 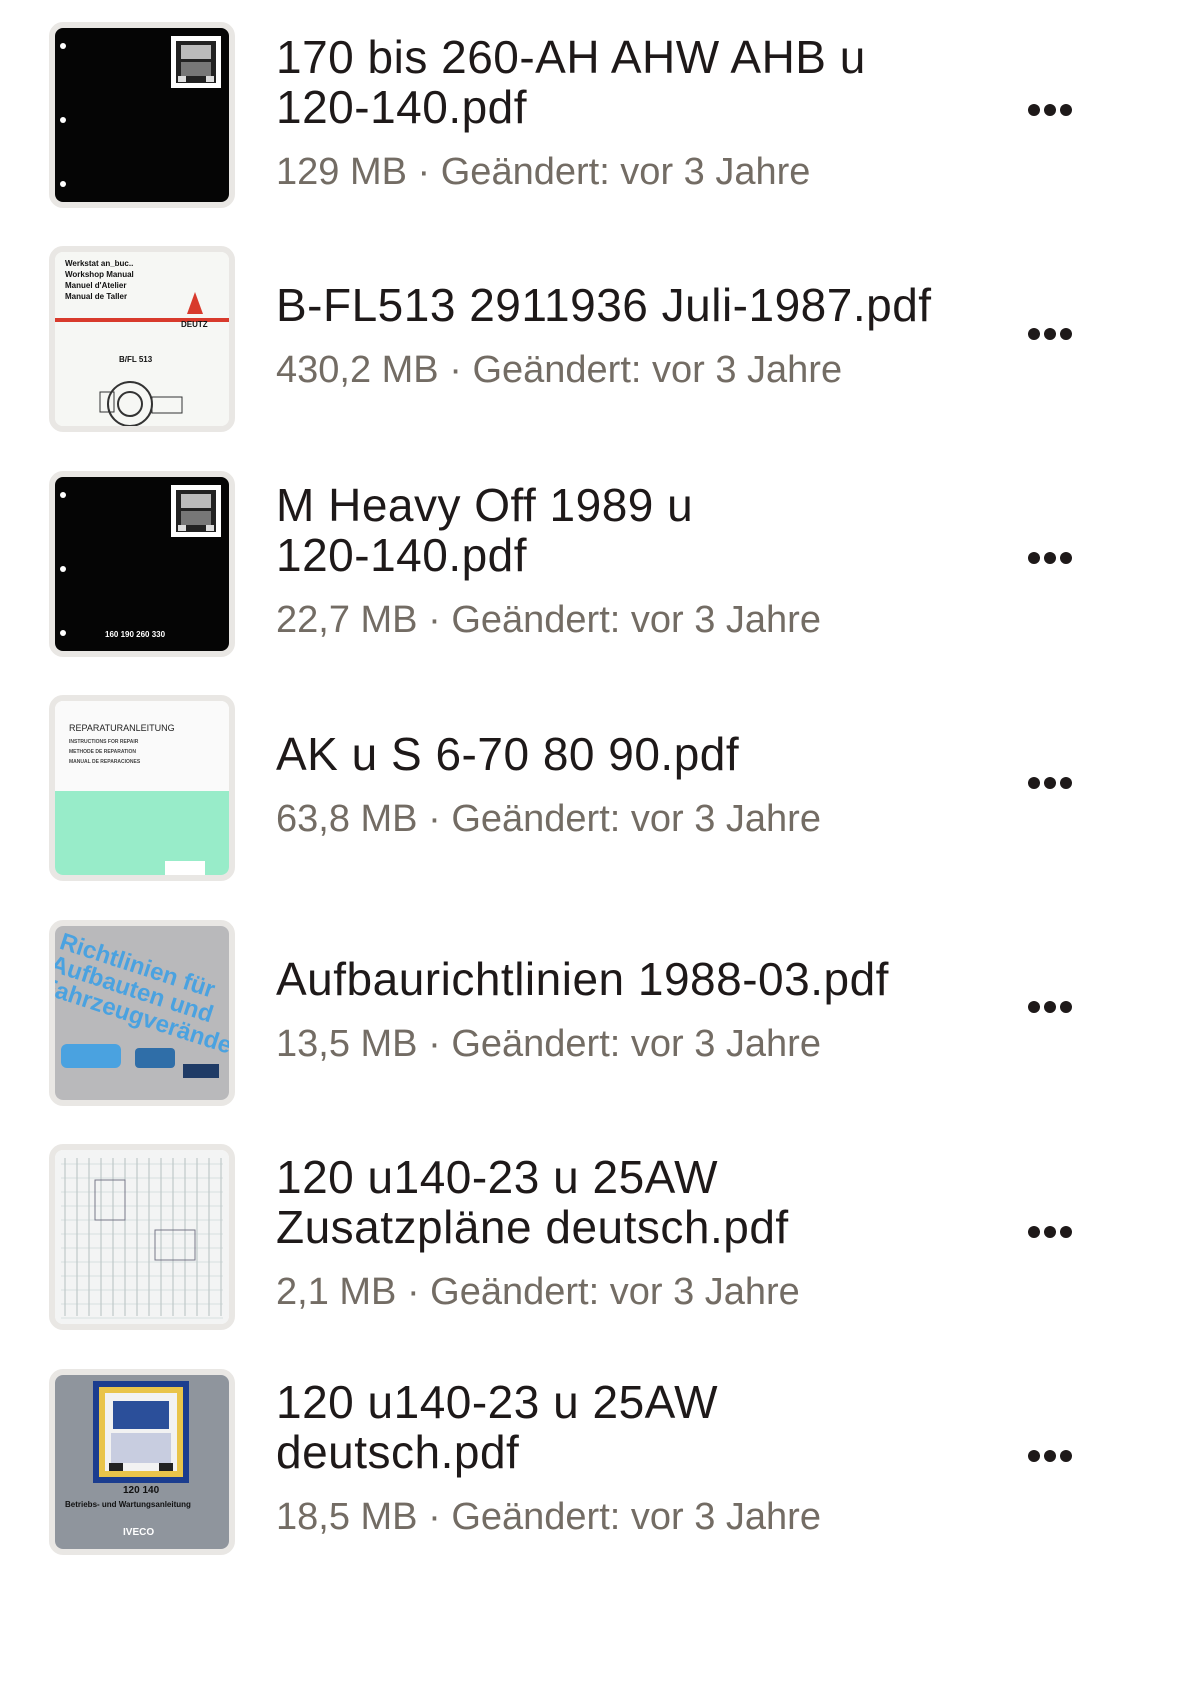 What do you see at coordinates (194, 324) in the screenshot?
I see `thumb-text: DEUTZ` at bounding box center [194, 324].